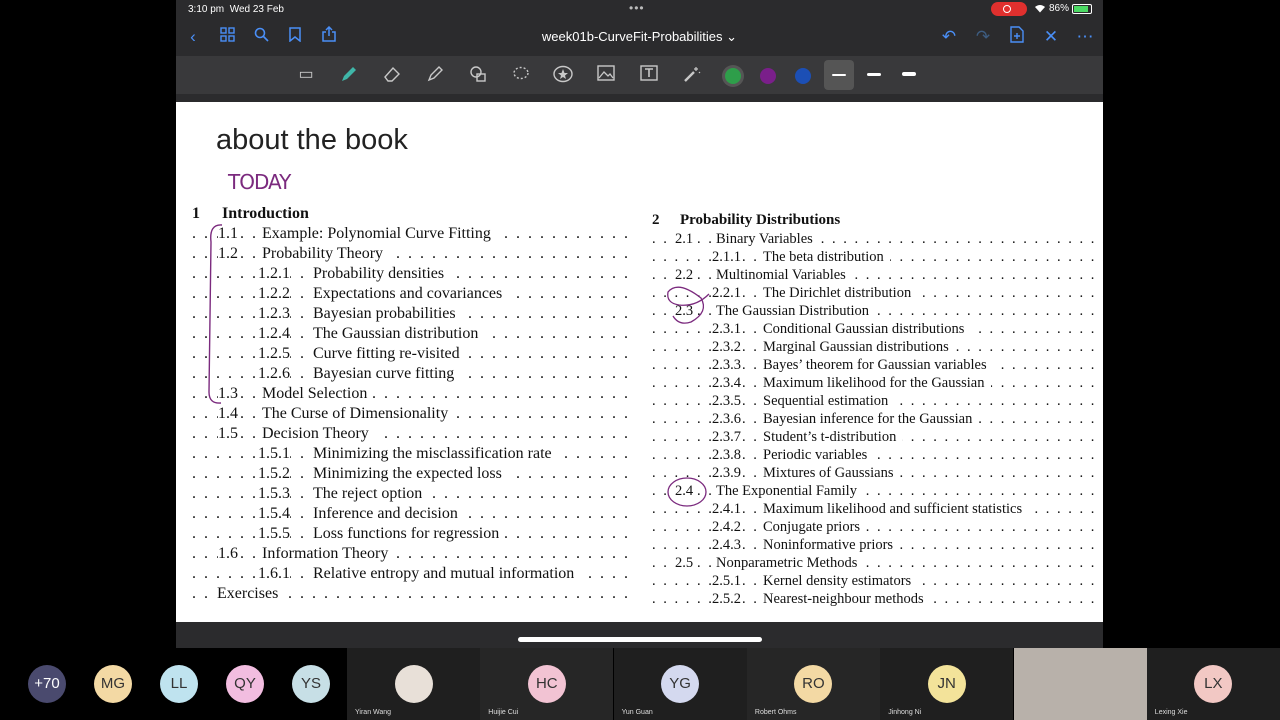 The height and width of the screenshot is (720, 1280). Describe the element at coordinates (839, 75) in the screenshot. I see `stroke-thin-icon` at that location.